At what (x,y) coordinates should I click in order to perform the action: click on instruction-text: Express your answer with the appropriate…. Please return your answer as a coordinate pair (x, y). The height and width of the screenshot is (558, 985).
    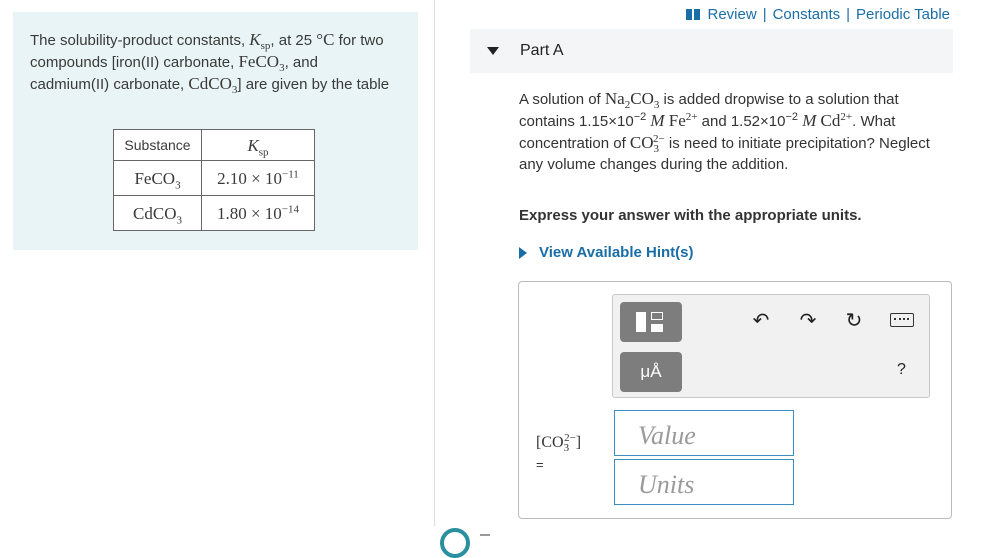
    Looking at the image, I should click on (690, 215).